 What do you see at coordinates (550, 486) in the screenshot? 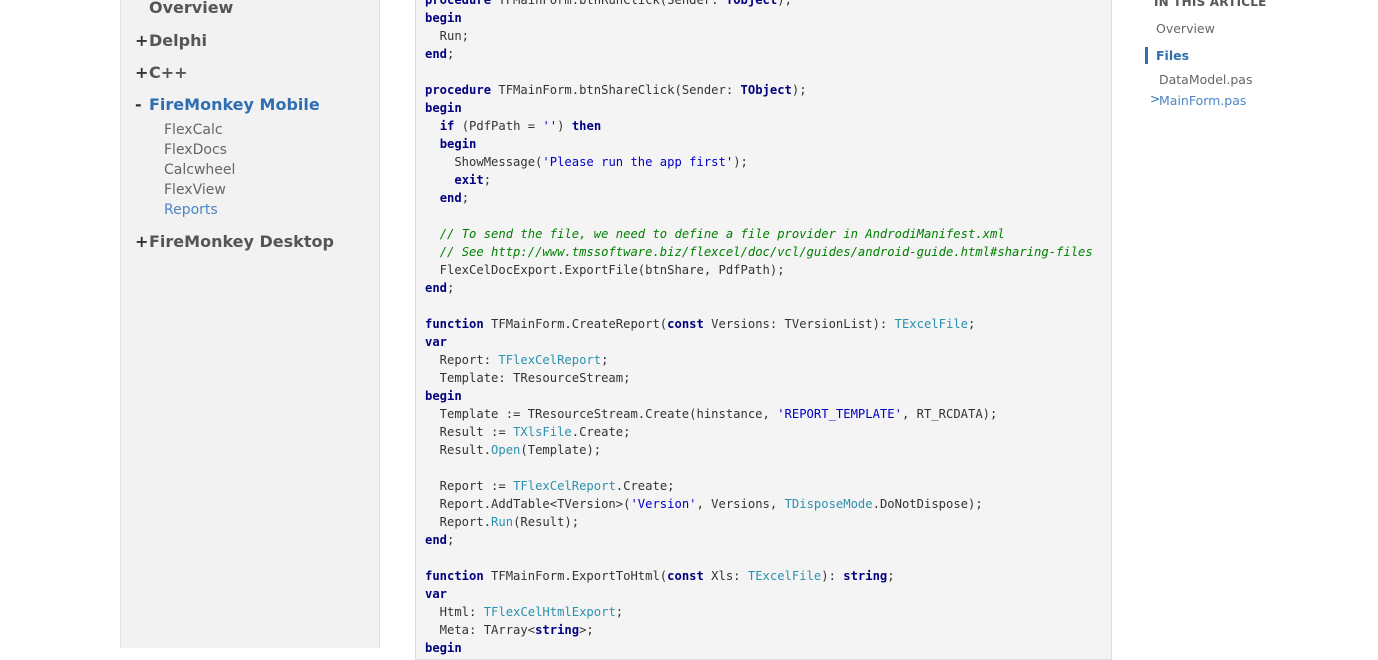
I see `code-line: Report := TFlexCelReport.Create;` at bounding box center [550, 486].